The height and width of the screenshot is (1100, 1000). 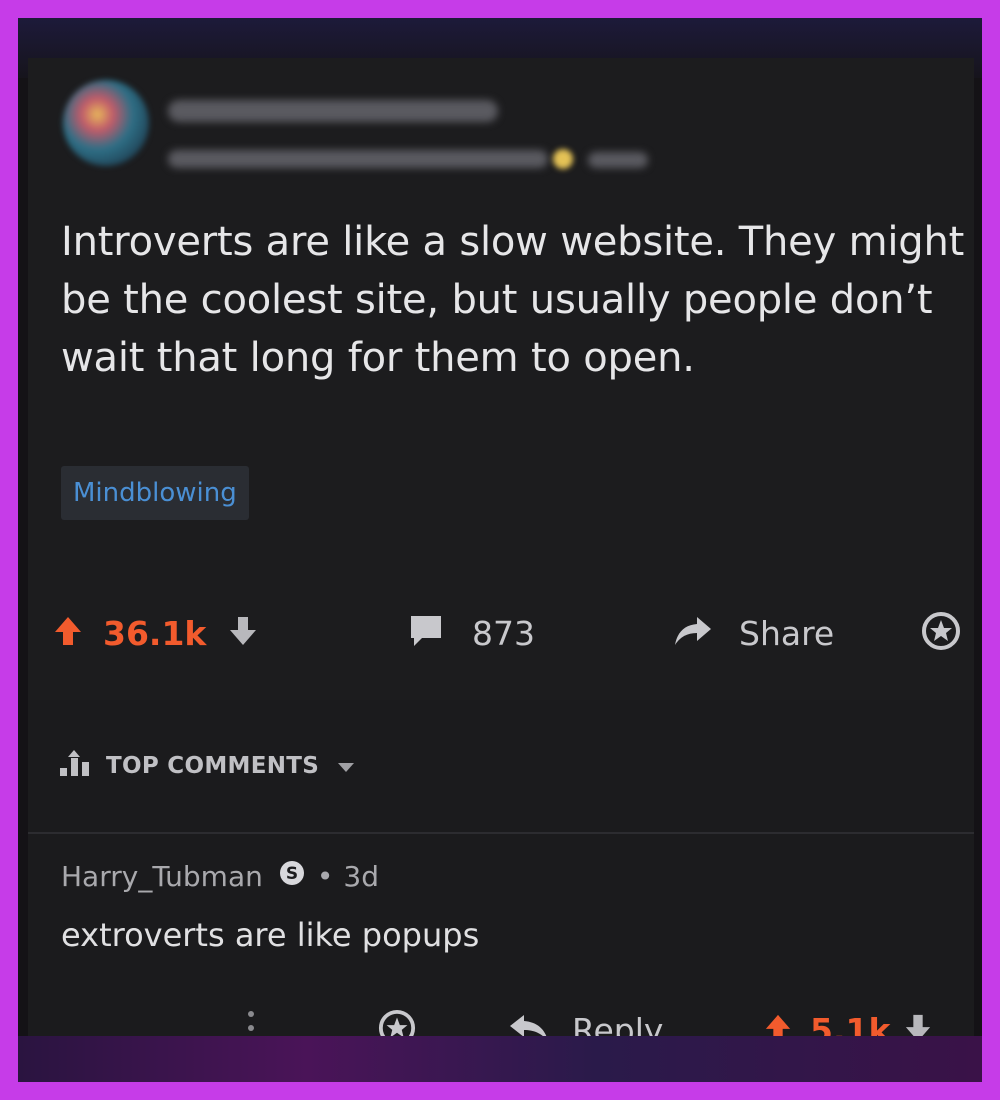 I want to click on post-age-blurred, so click(x=618, y=160).